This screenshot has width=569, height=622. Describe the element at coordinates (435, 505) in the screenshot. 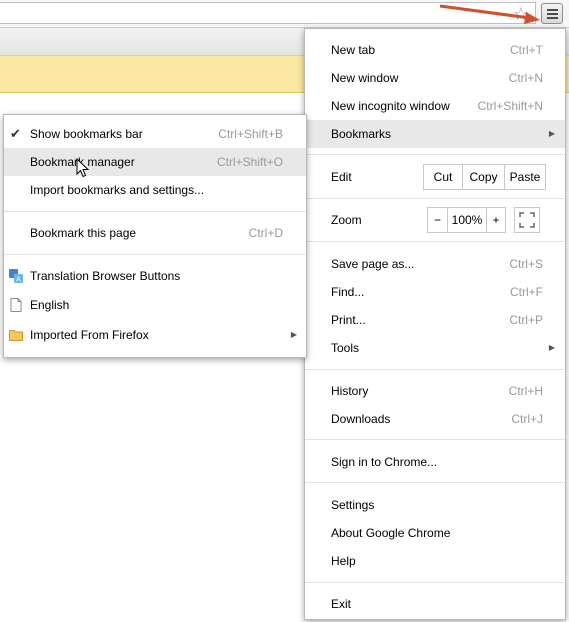

I see `menu-item-settings: Settings` at that location.